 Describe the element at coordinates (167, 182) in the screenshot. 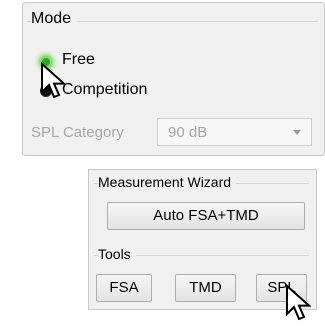

I see `measurement-wizard-title: Measurement Wizard` at that location.